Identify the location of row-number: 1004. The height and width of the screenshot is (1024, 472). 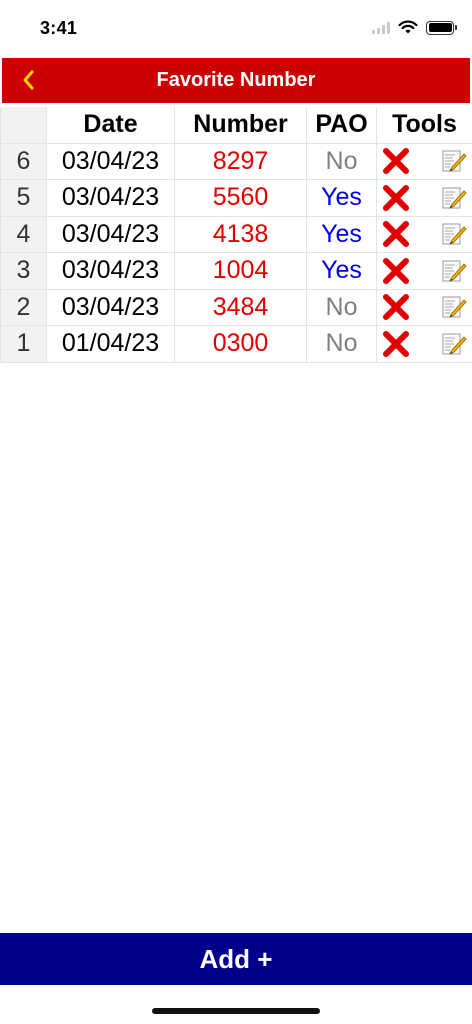
(241, 271).